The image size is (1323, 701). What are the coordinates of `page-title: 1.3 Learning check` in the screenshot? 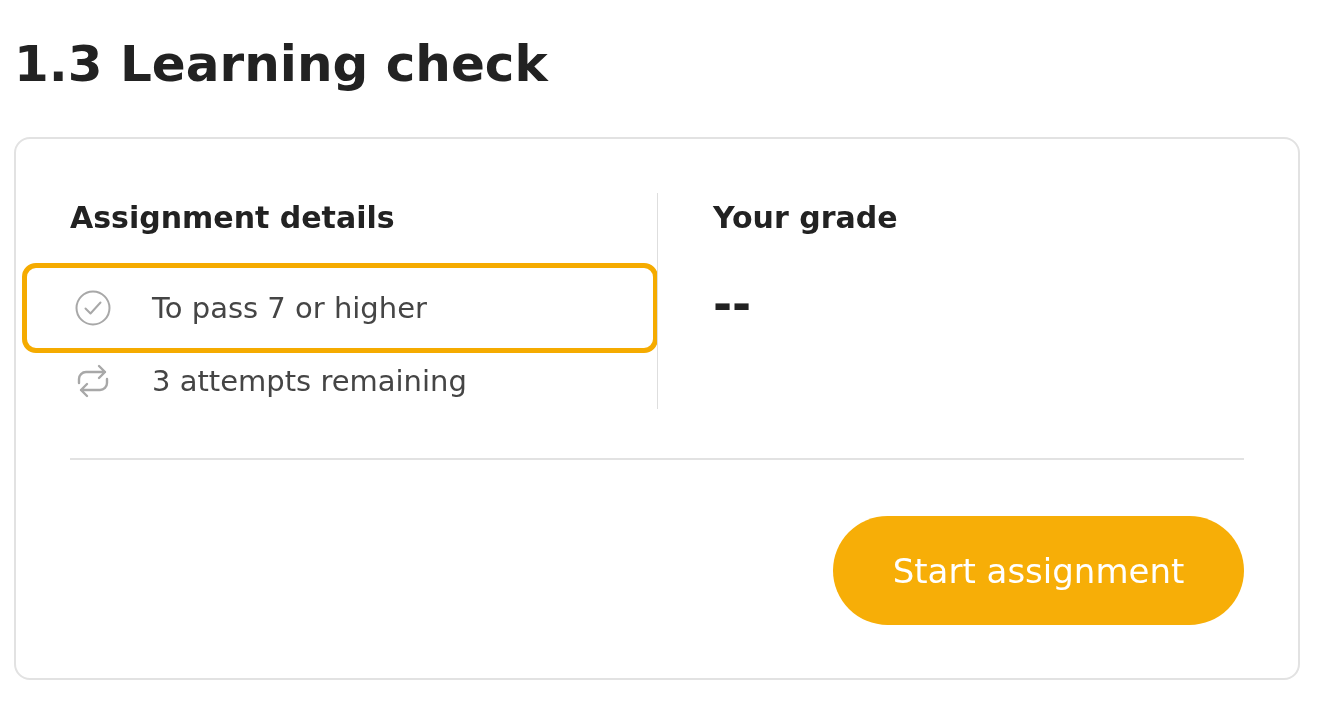 It's located at (281, 64).